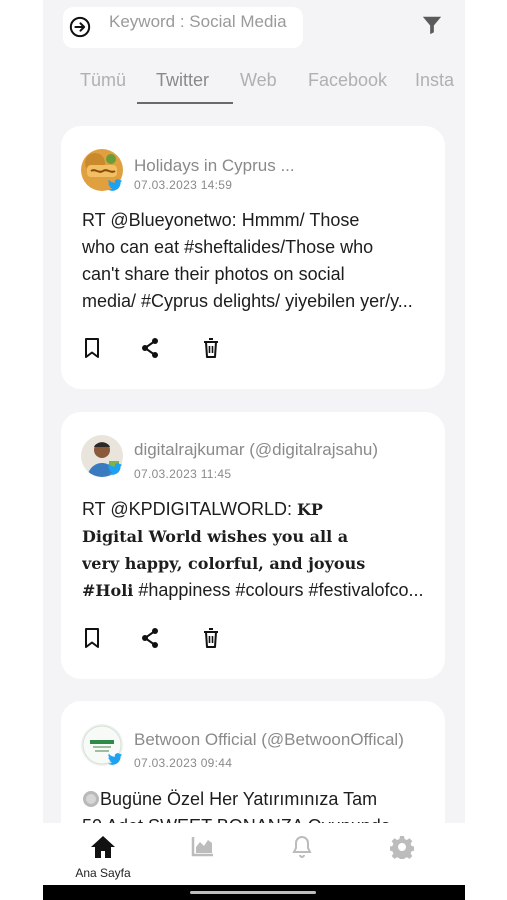  I want to click on bottom-navigation: Ana Sayfa, so click(254, 854).